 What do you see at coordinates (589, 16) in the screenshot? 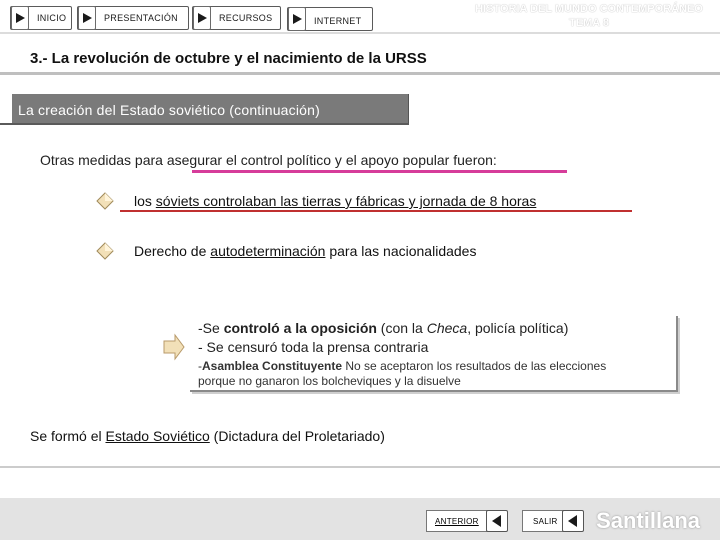
I see `course-header: HISTORIA DEL MUNDO CONTEMPORÁNEO TEMA 8` at bounding box center [589, 16].